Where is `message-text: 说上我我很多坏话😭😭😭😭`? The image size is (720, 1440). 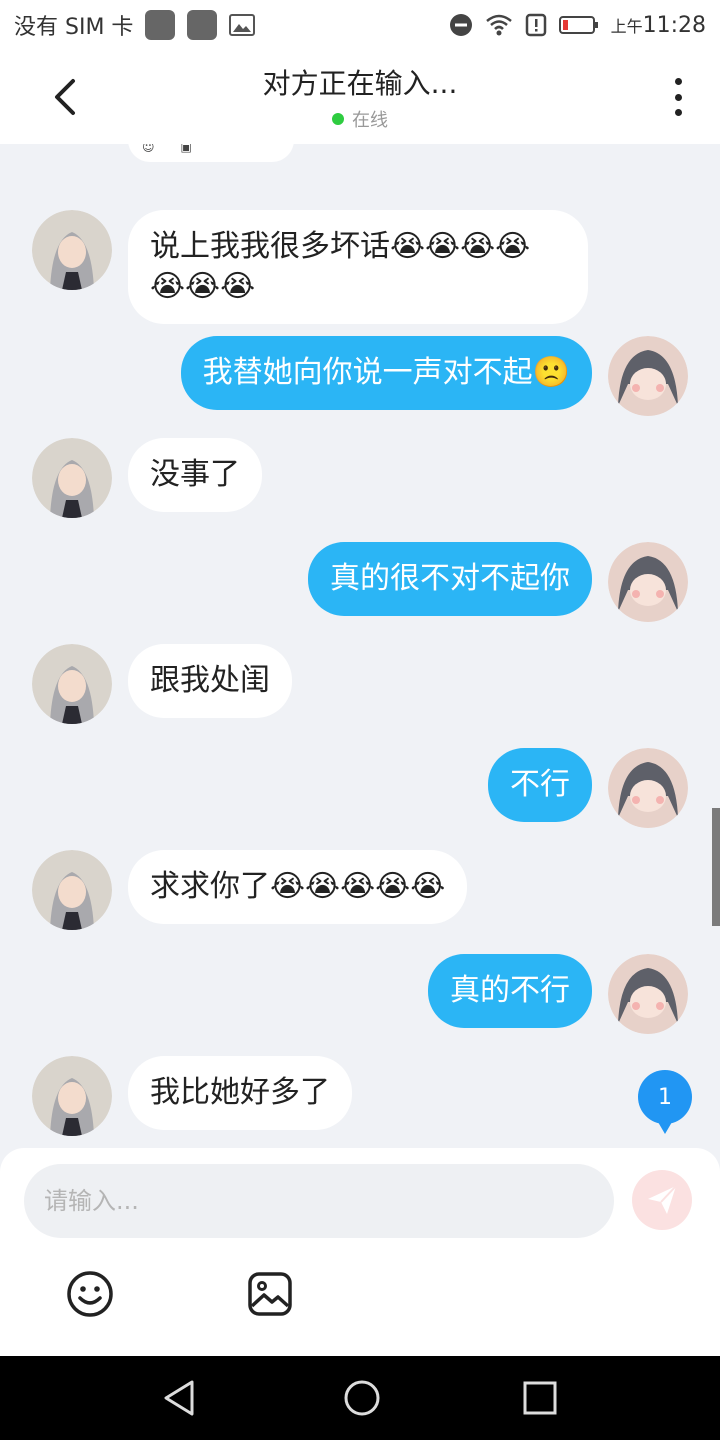 message-text: 说上我我很多坏话😭😭😭😭 is located at coordinates (340, 246).